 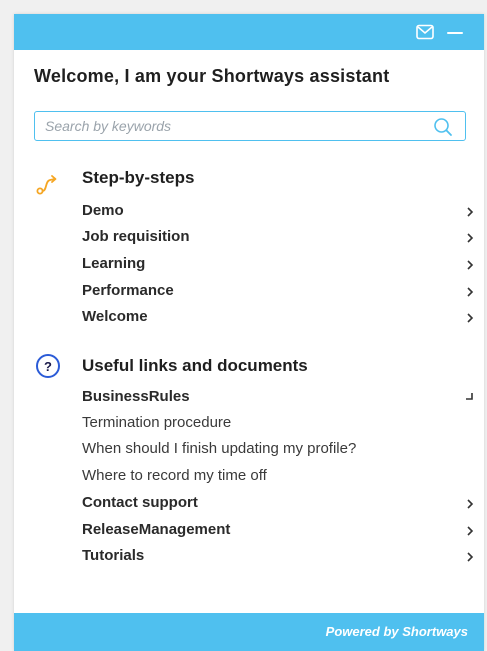 What do you see at coordinates (469, 396) in the screenshot?
I see `collapse-icon` at bounding box center [469, 396].